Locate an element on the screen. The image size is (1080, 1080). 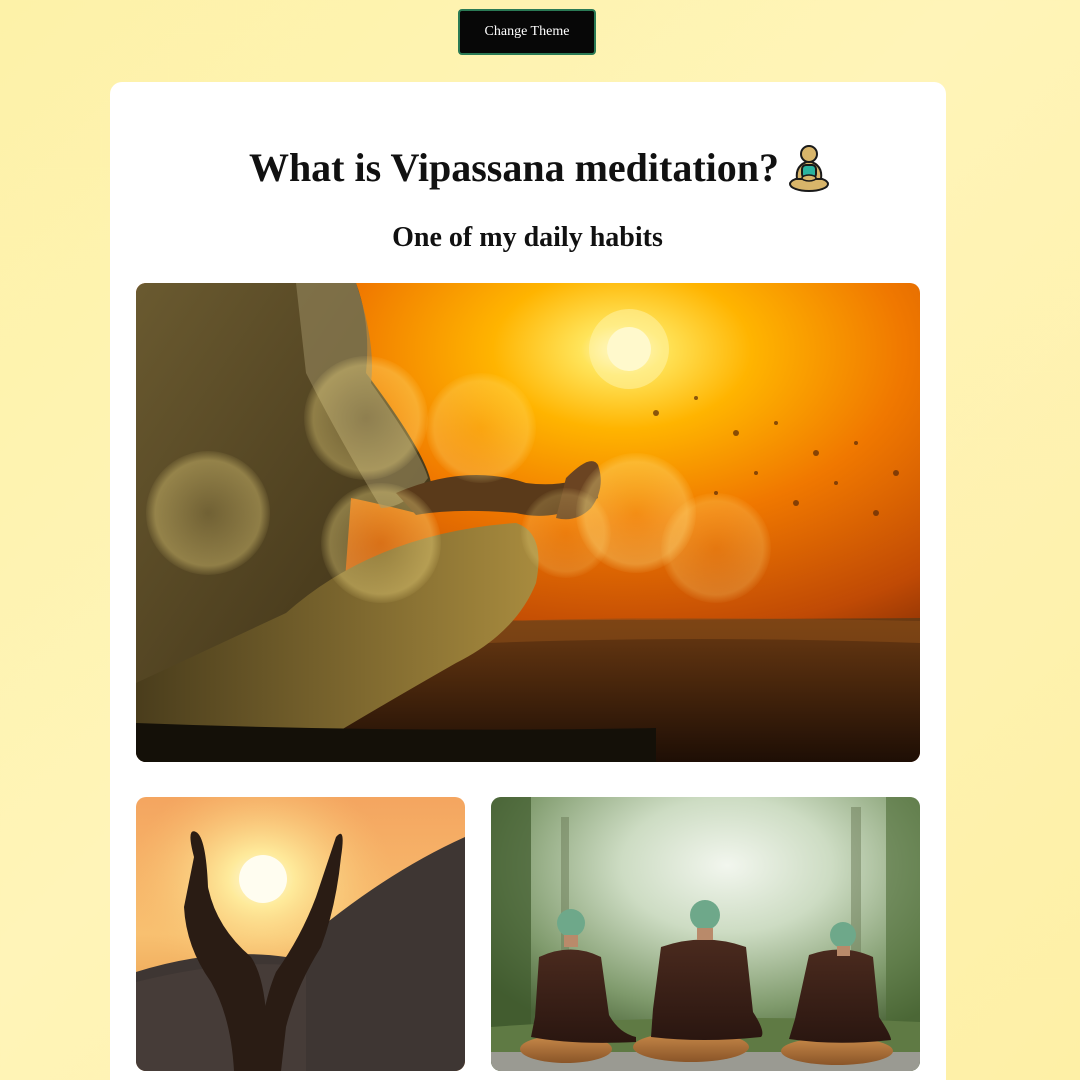
person-in-lotus-position-icon is located at coordinates (809, 168).